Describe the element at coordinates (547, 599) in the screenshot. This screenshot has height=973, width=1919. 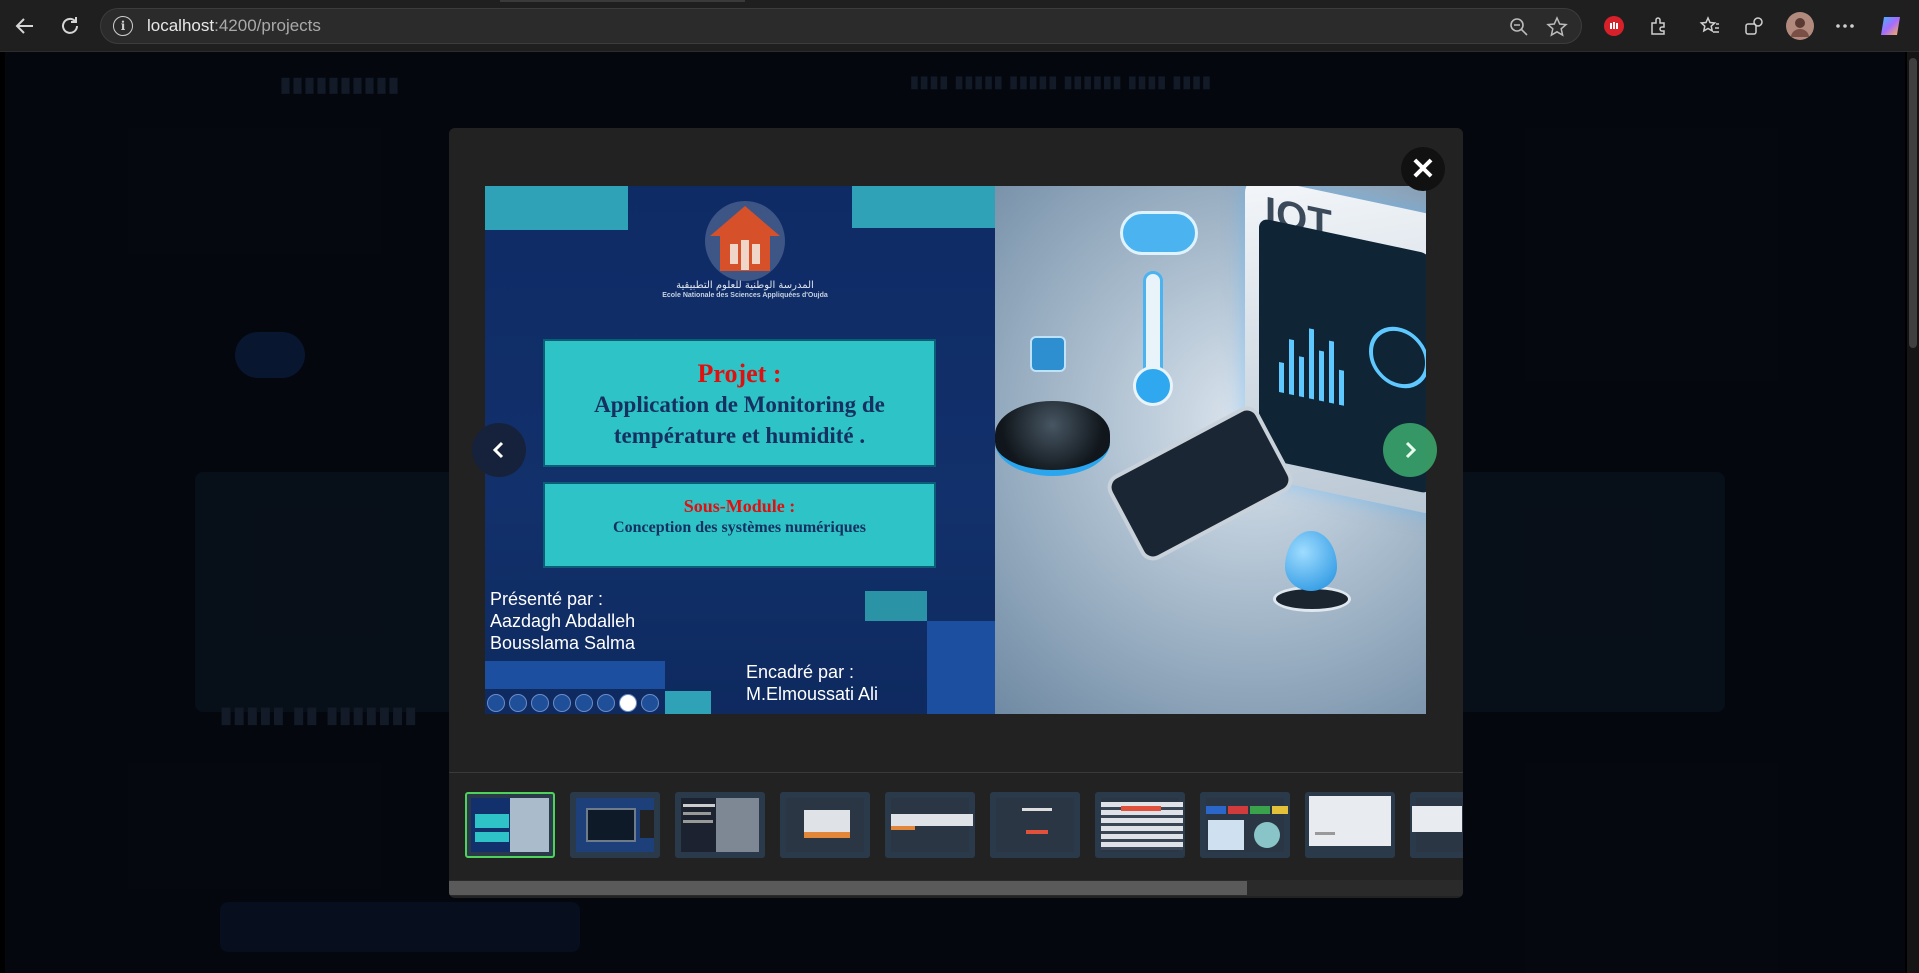
I see `presented-label: Présenté par :` at that location.